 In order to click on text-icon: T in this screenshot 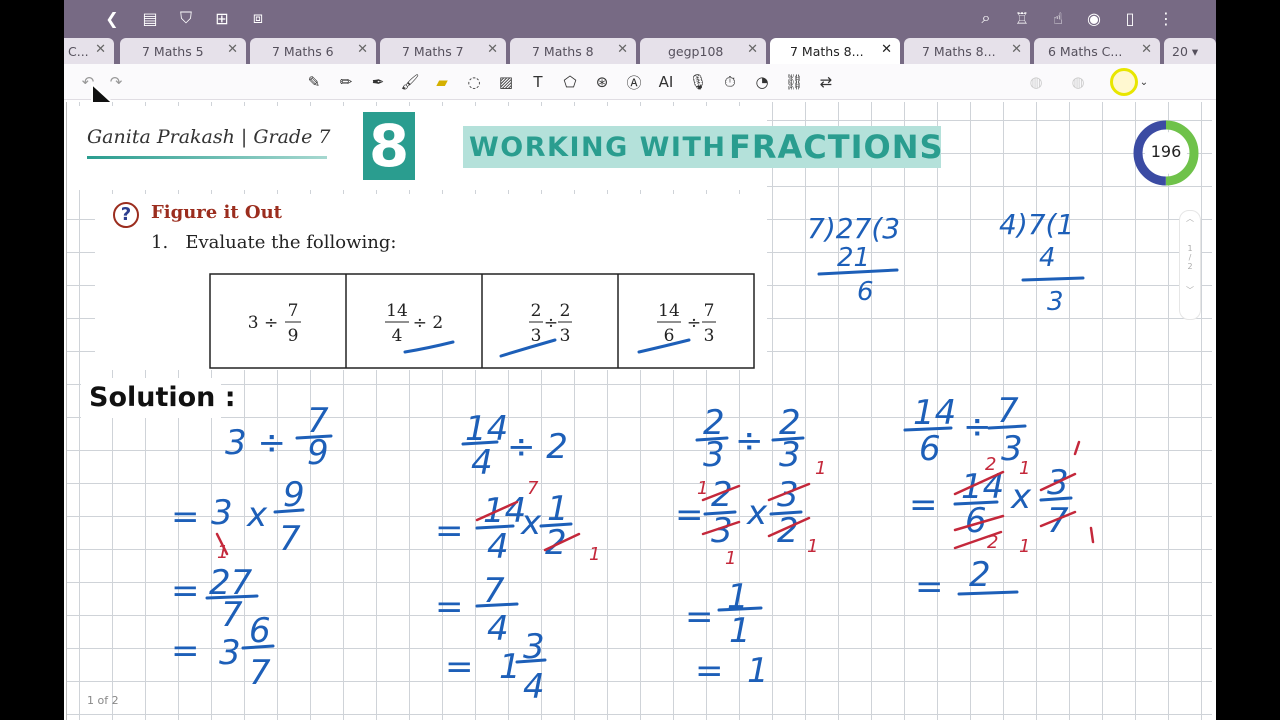, I will do `click(538, 82)`.